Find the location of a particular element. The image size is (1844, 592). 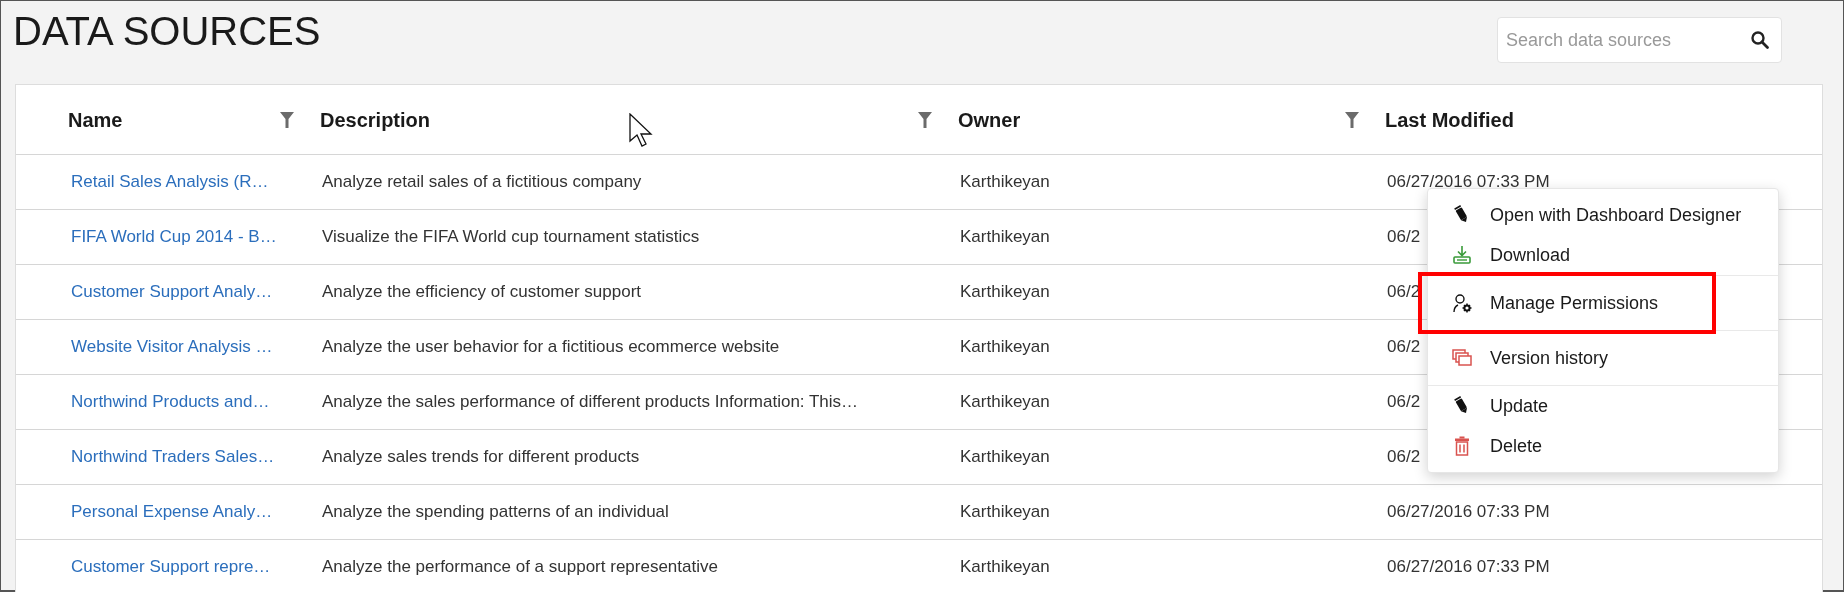

description-cell-text: Analyze the user behavior for a fictitious ecommerce website is located at coordinates (550, 347).